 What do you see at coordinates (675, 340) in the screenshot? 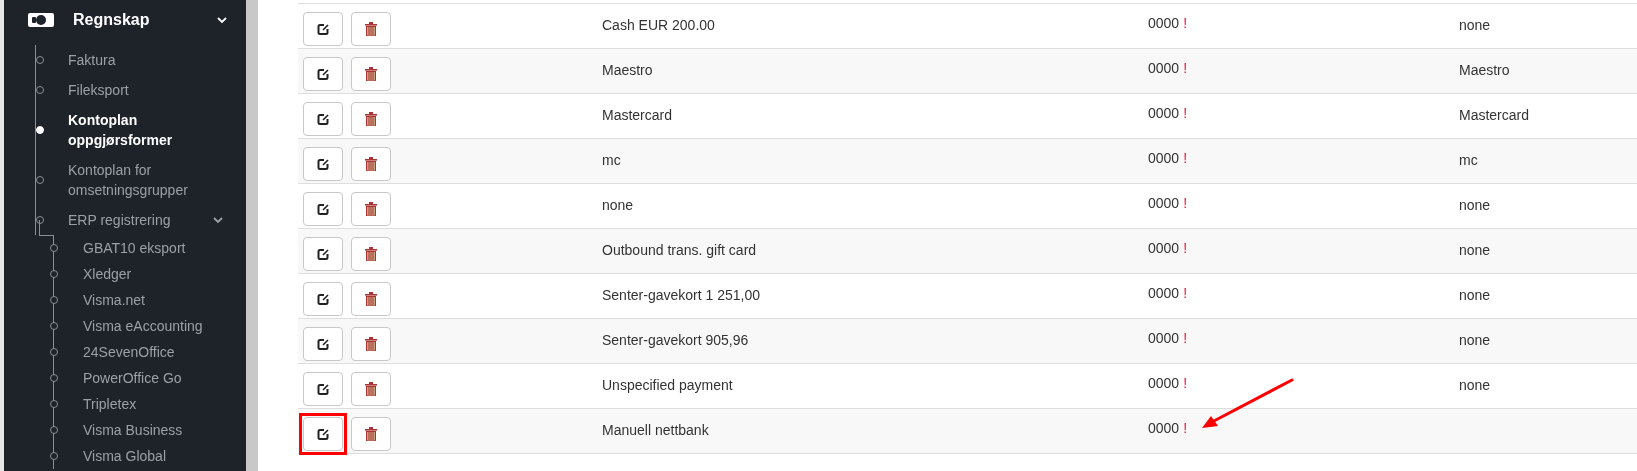
I see `table-cell: Senter-gavekort 905,96` at bounding box center [675, 340].